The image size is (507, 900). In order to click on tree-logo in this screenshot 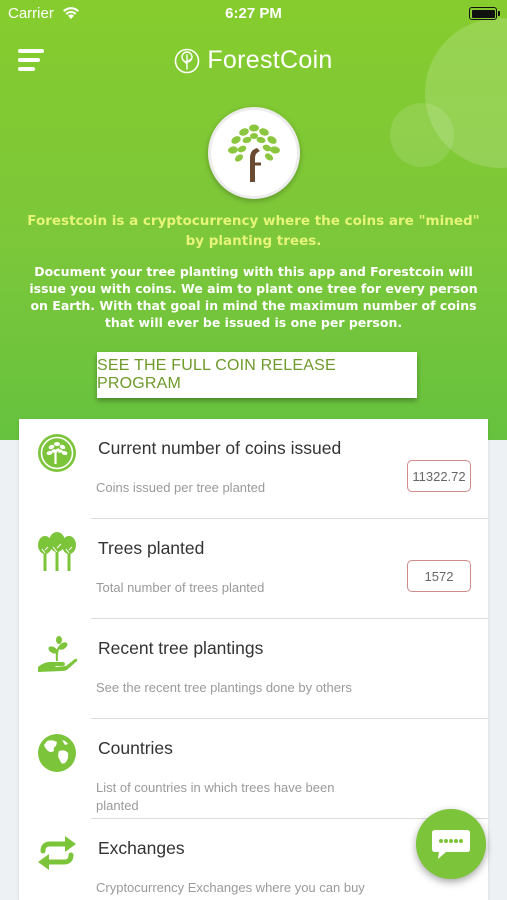, I will do `click(254, 153)`.